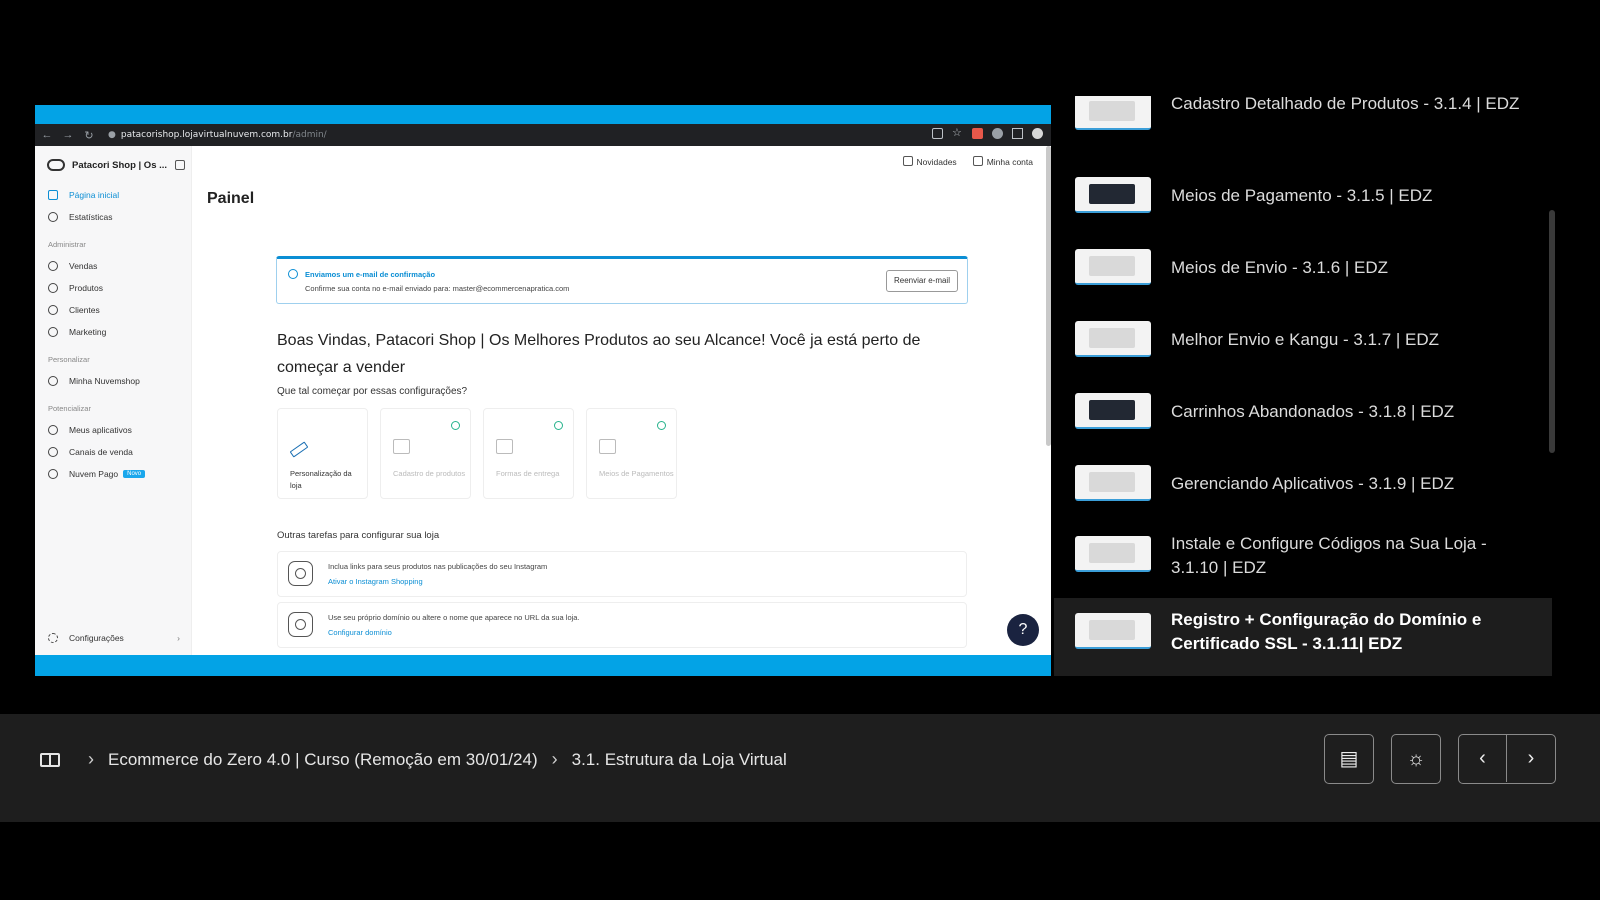  I want to click on sidebar-item-label: Configurações, so click(96, 638).